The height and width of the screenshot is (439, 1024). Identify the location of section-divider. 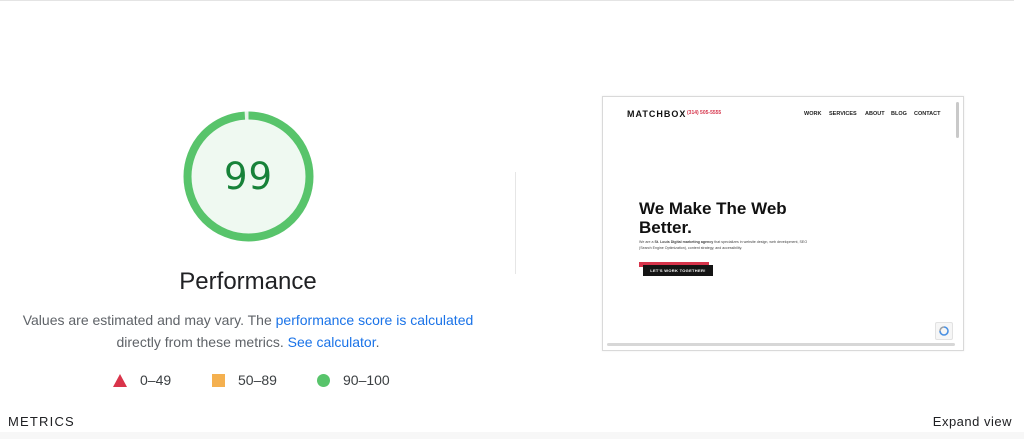
(515, 223).